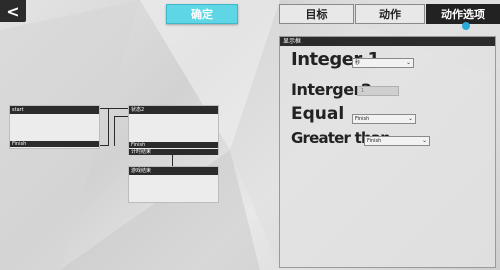  What do you see at coordinates (202, 14) in the screenshot?
I see `confirm-button: 确定` at bounding box center [202, 14].